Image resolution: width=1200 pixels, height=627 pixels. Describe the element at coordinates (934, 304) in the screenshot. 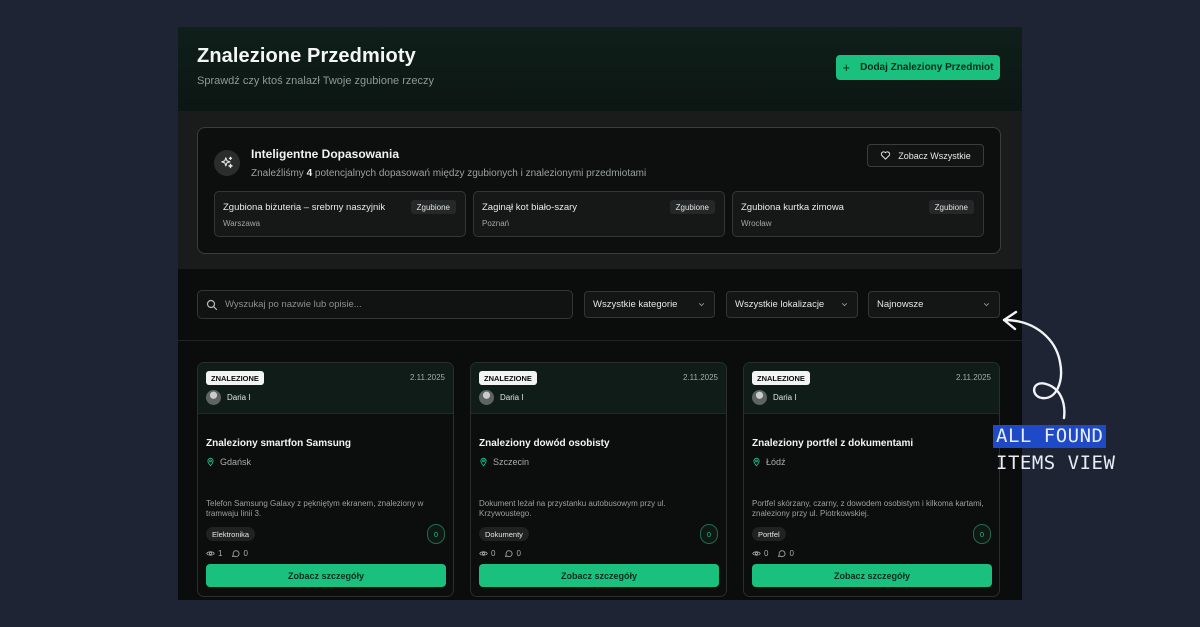

I see `sort-select: Najnowsze` at that location.